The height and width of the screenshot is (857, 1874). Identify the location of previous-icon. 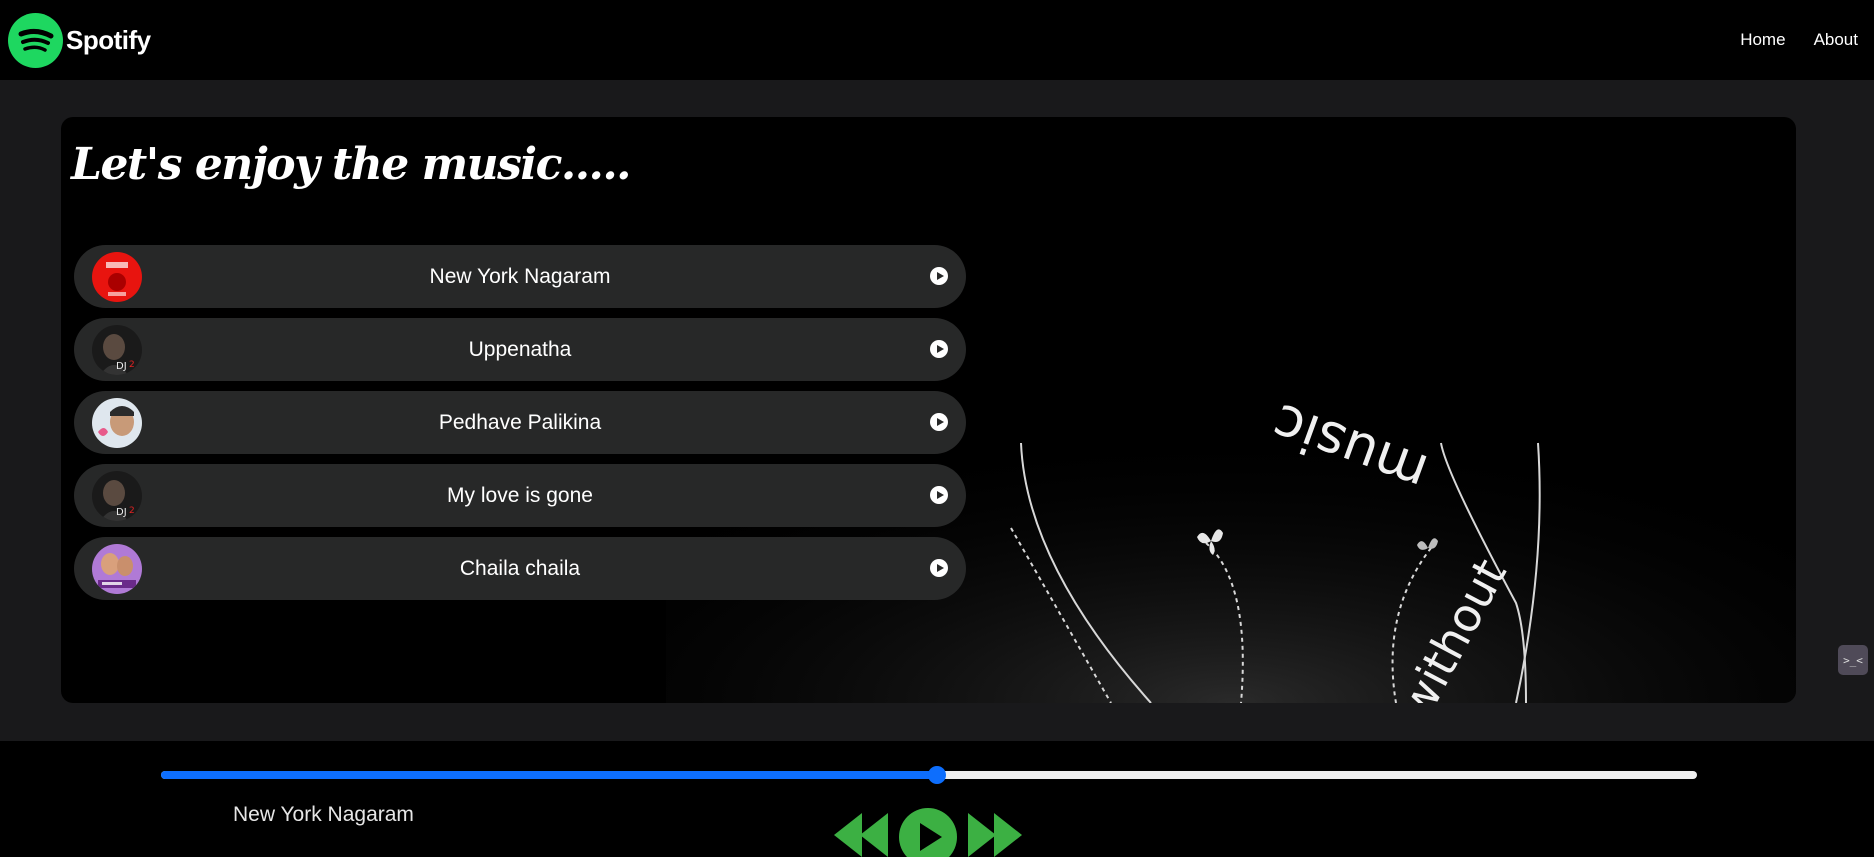
(862, 832).